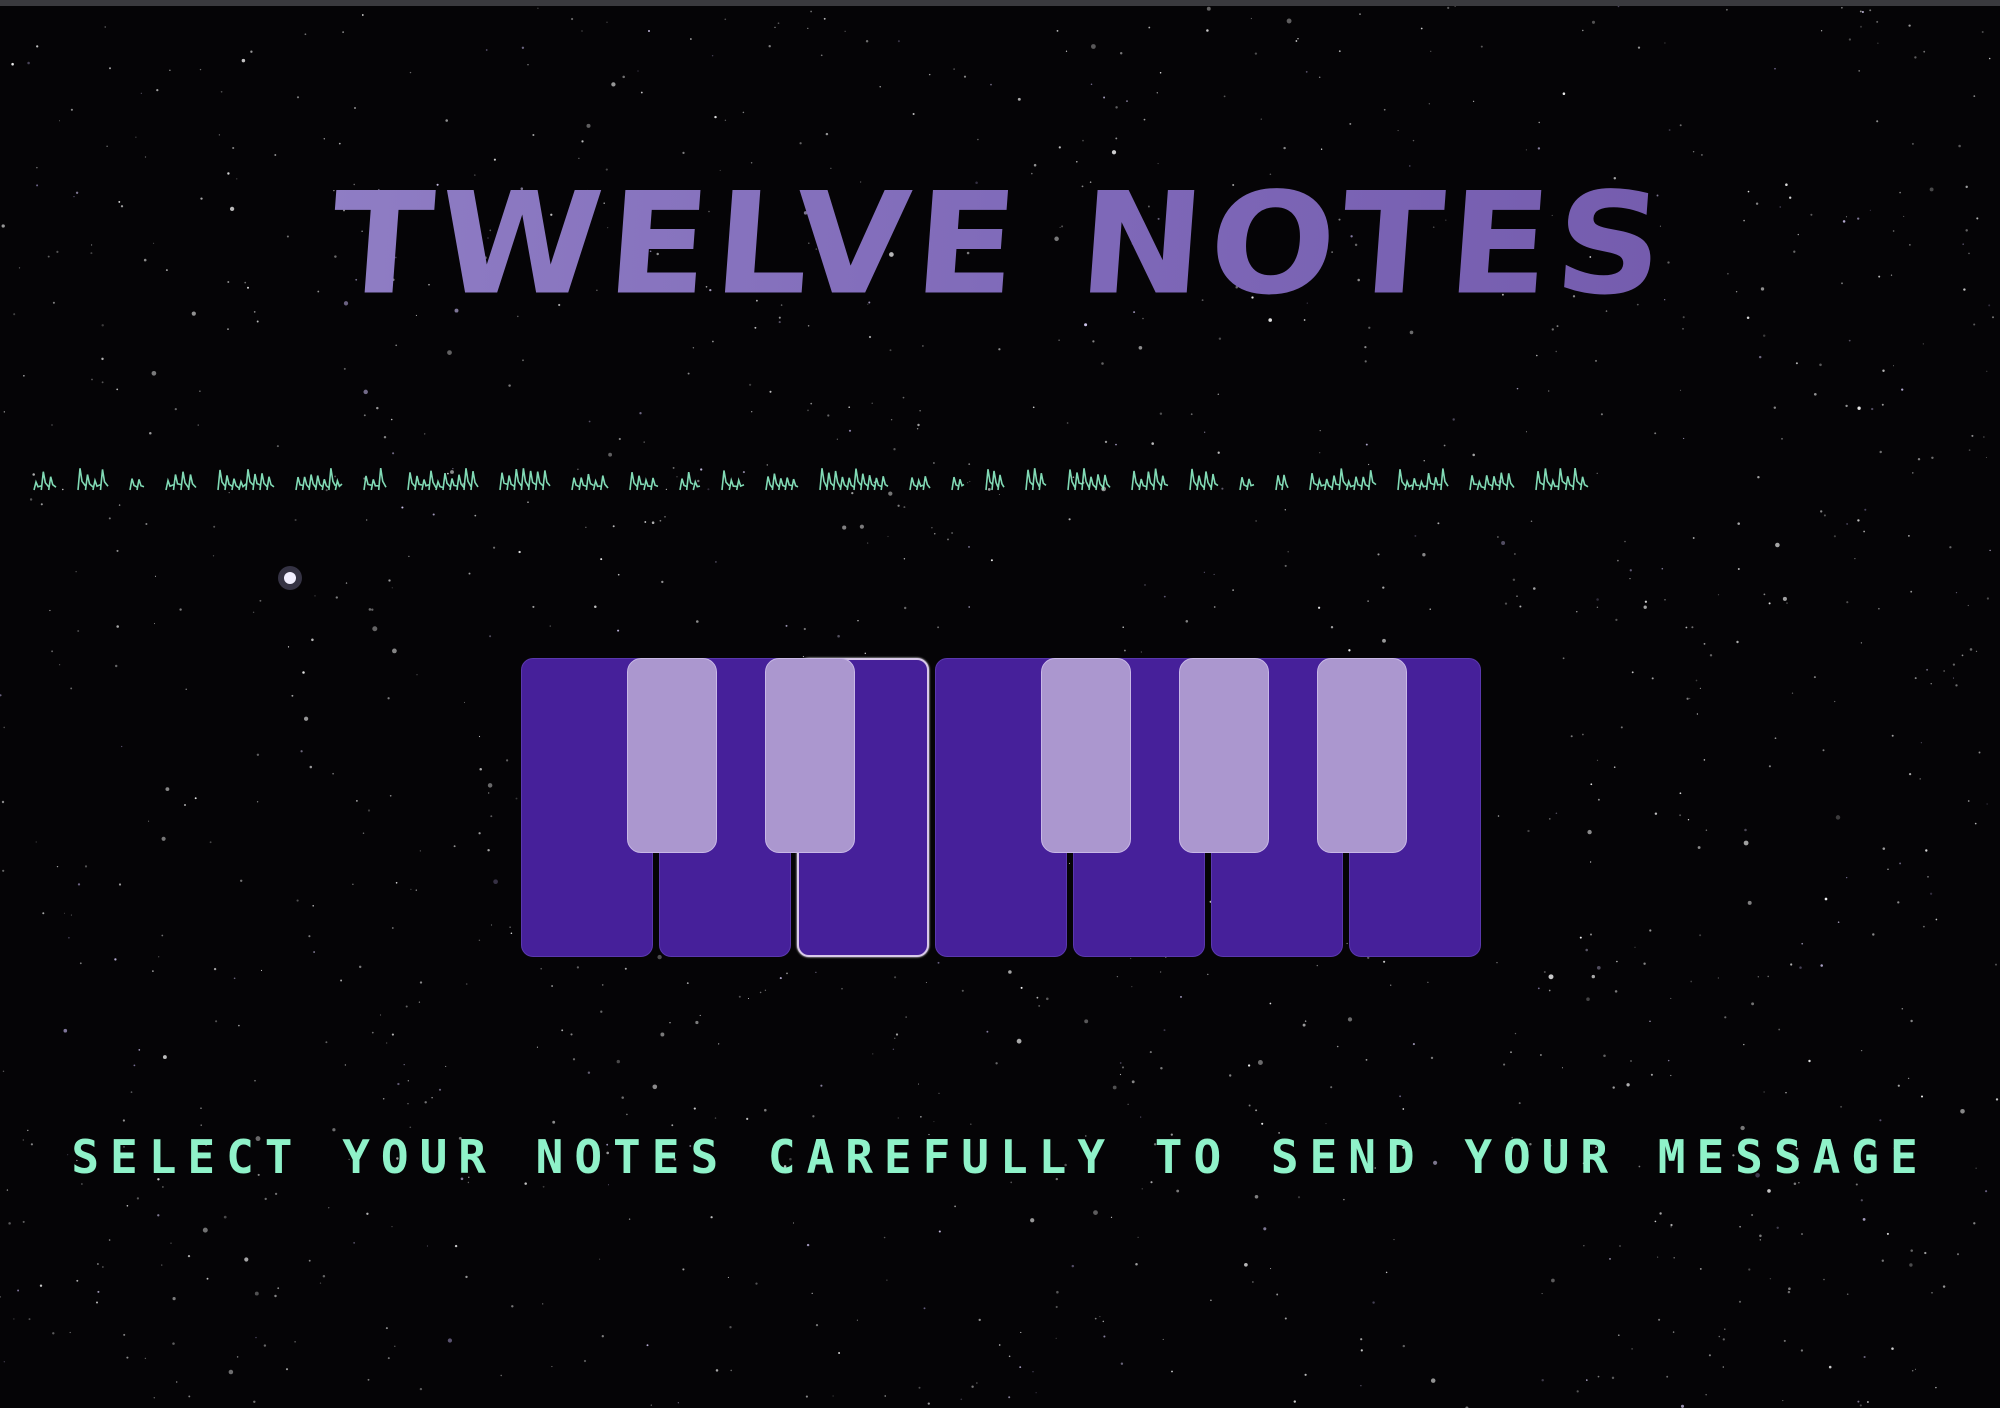 The image size is (2000, 1408). I want to click on alien-glyph-message, so click(1000, 482).